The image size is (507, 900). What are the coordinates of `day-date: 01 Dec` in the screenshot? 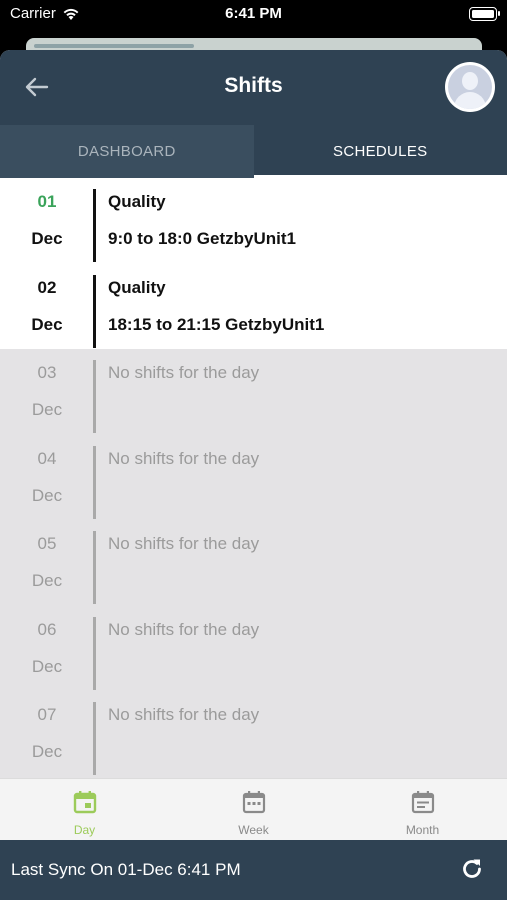 It's located at (47, 221).